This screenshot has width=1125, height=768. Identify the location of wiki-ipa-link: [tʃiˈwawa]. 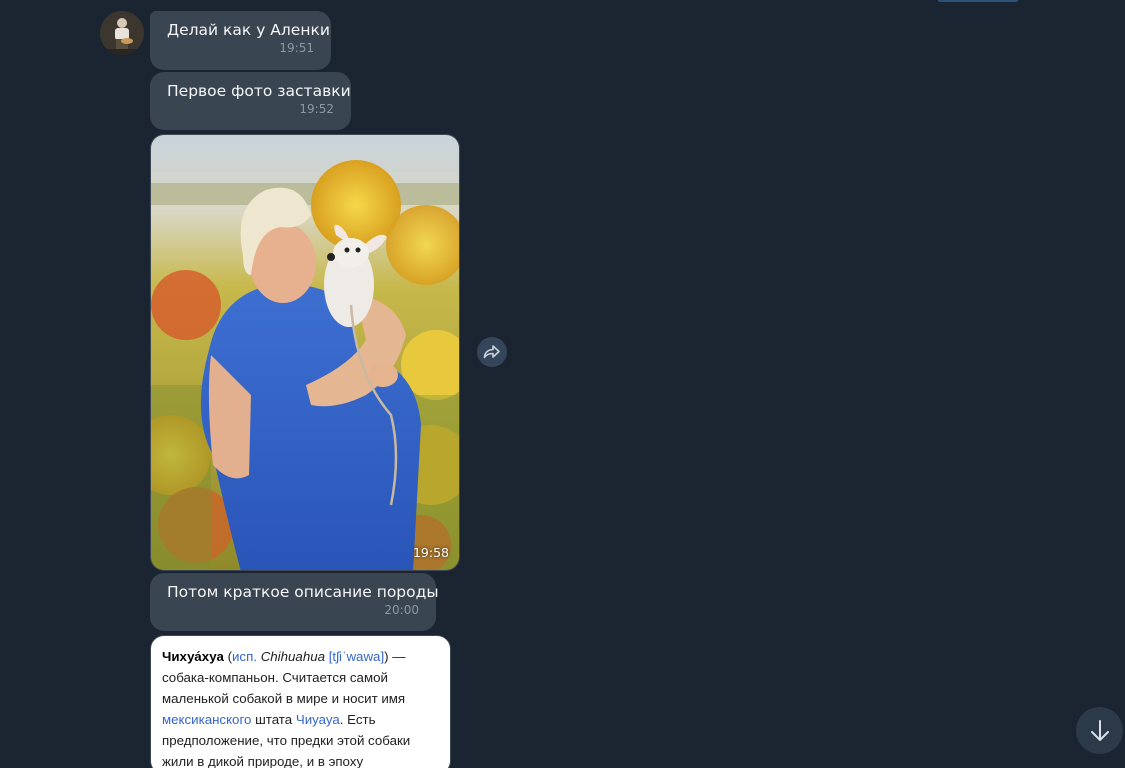
(356, 656).